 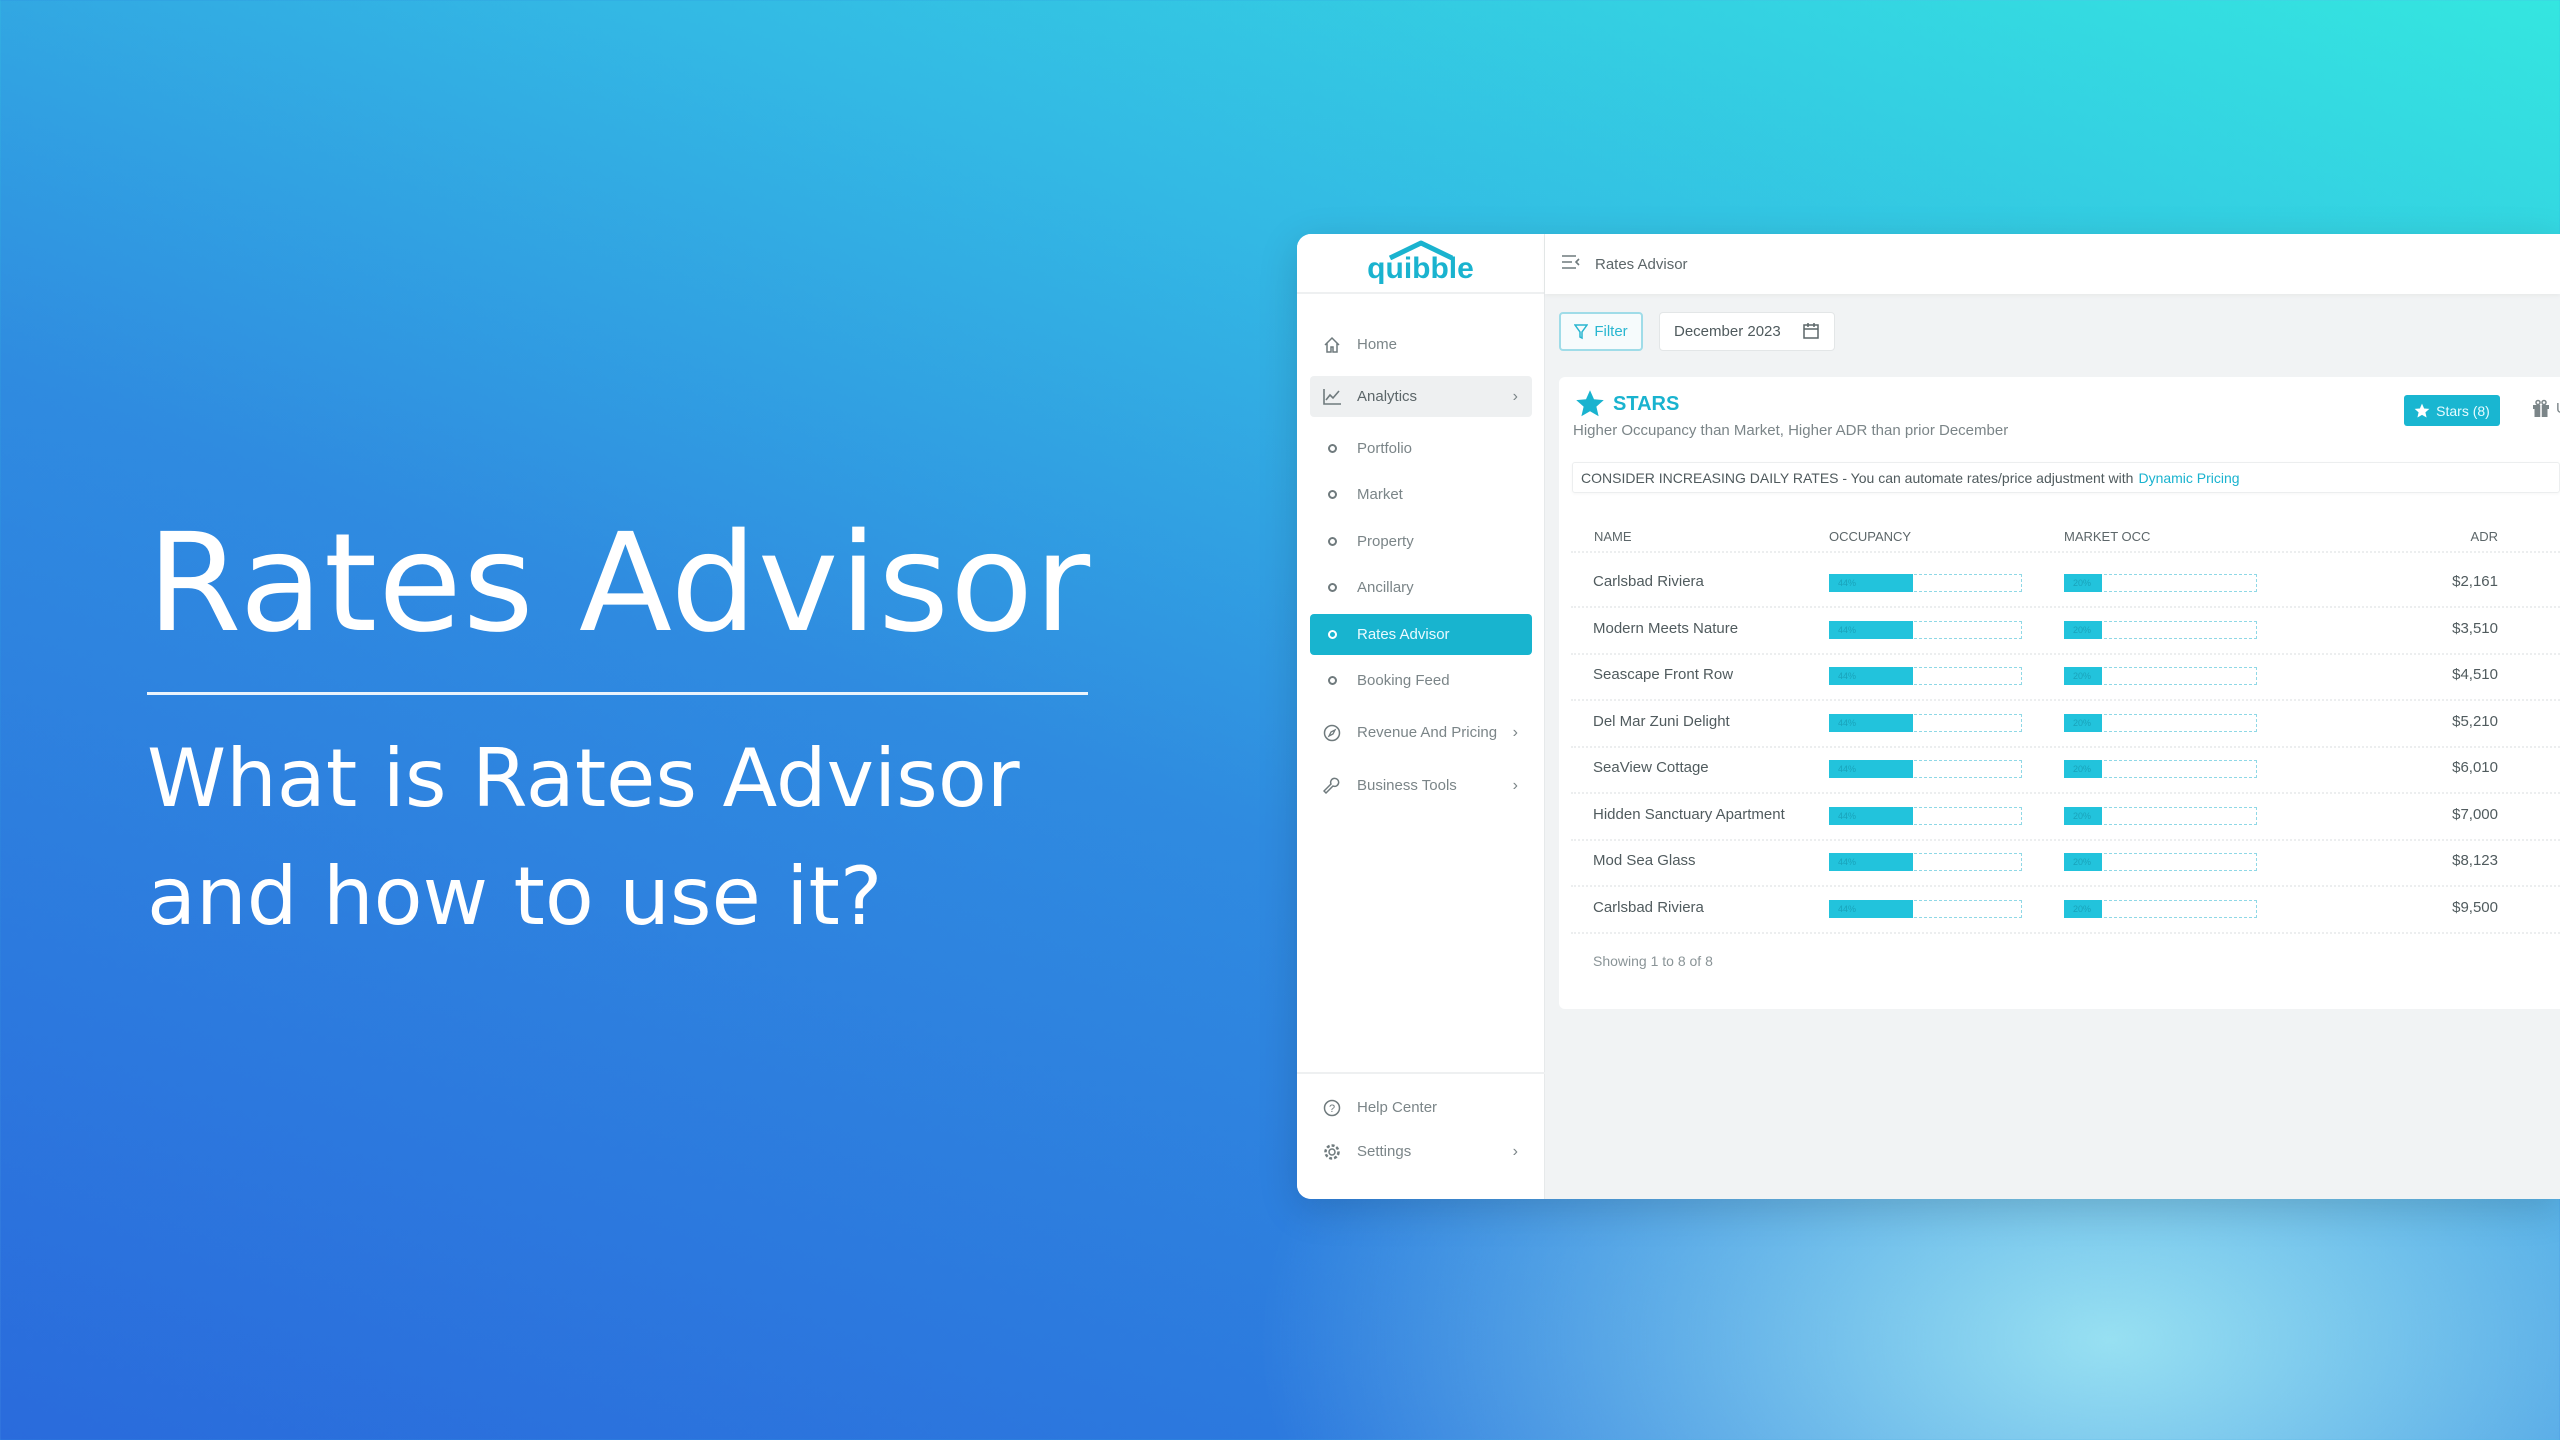 I want to click on sidebar-item-help-center: ? Help Center, so click(x=1421, y=1107).